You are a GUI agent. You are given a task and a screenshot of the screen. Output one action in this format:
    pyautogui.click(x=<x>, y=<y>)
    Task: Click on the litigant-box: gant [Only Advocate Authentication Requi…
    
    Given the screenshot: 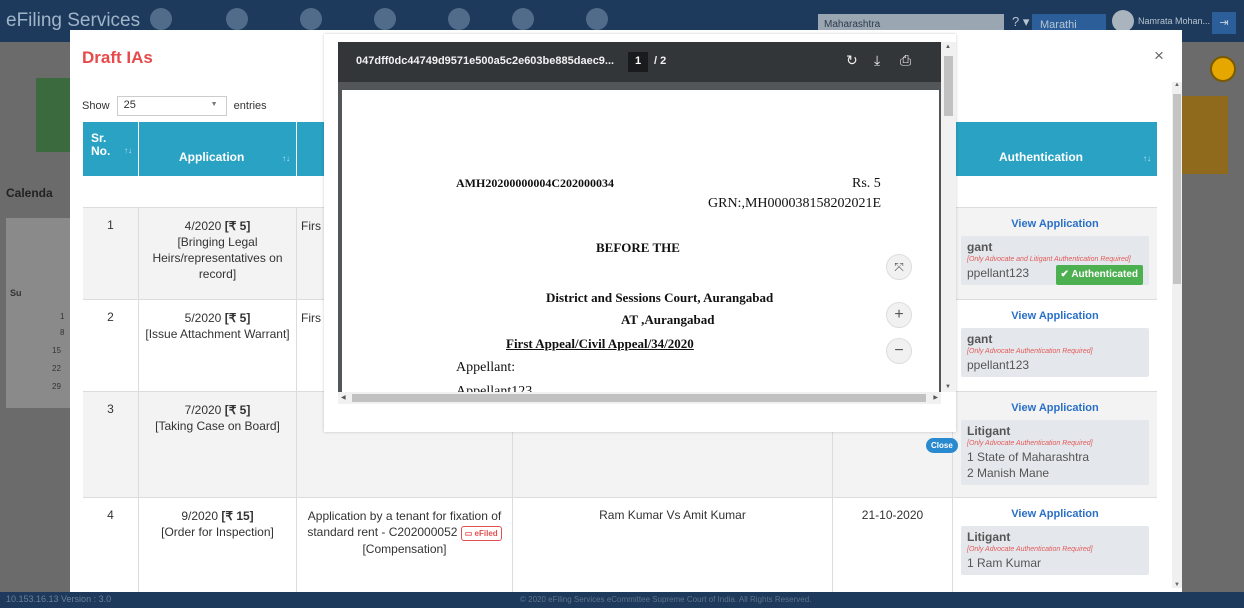 What is the action you would take?
    pyautogui.click(x=1055, y=352)
    